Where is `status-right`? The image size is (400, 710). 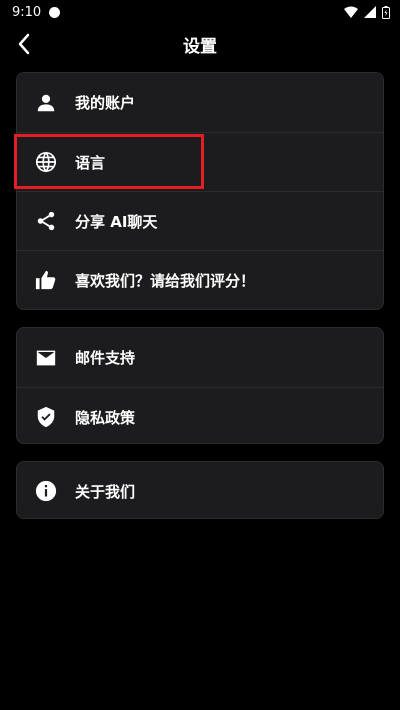
status-right is located at coordinates (367, 12).